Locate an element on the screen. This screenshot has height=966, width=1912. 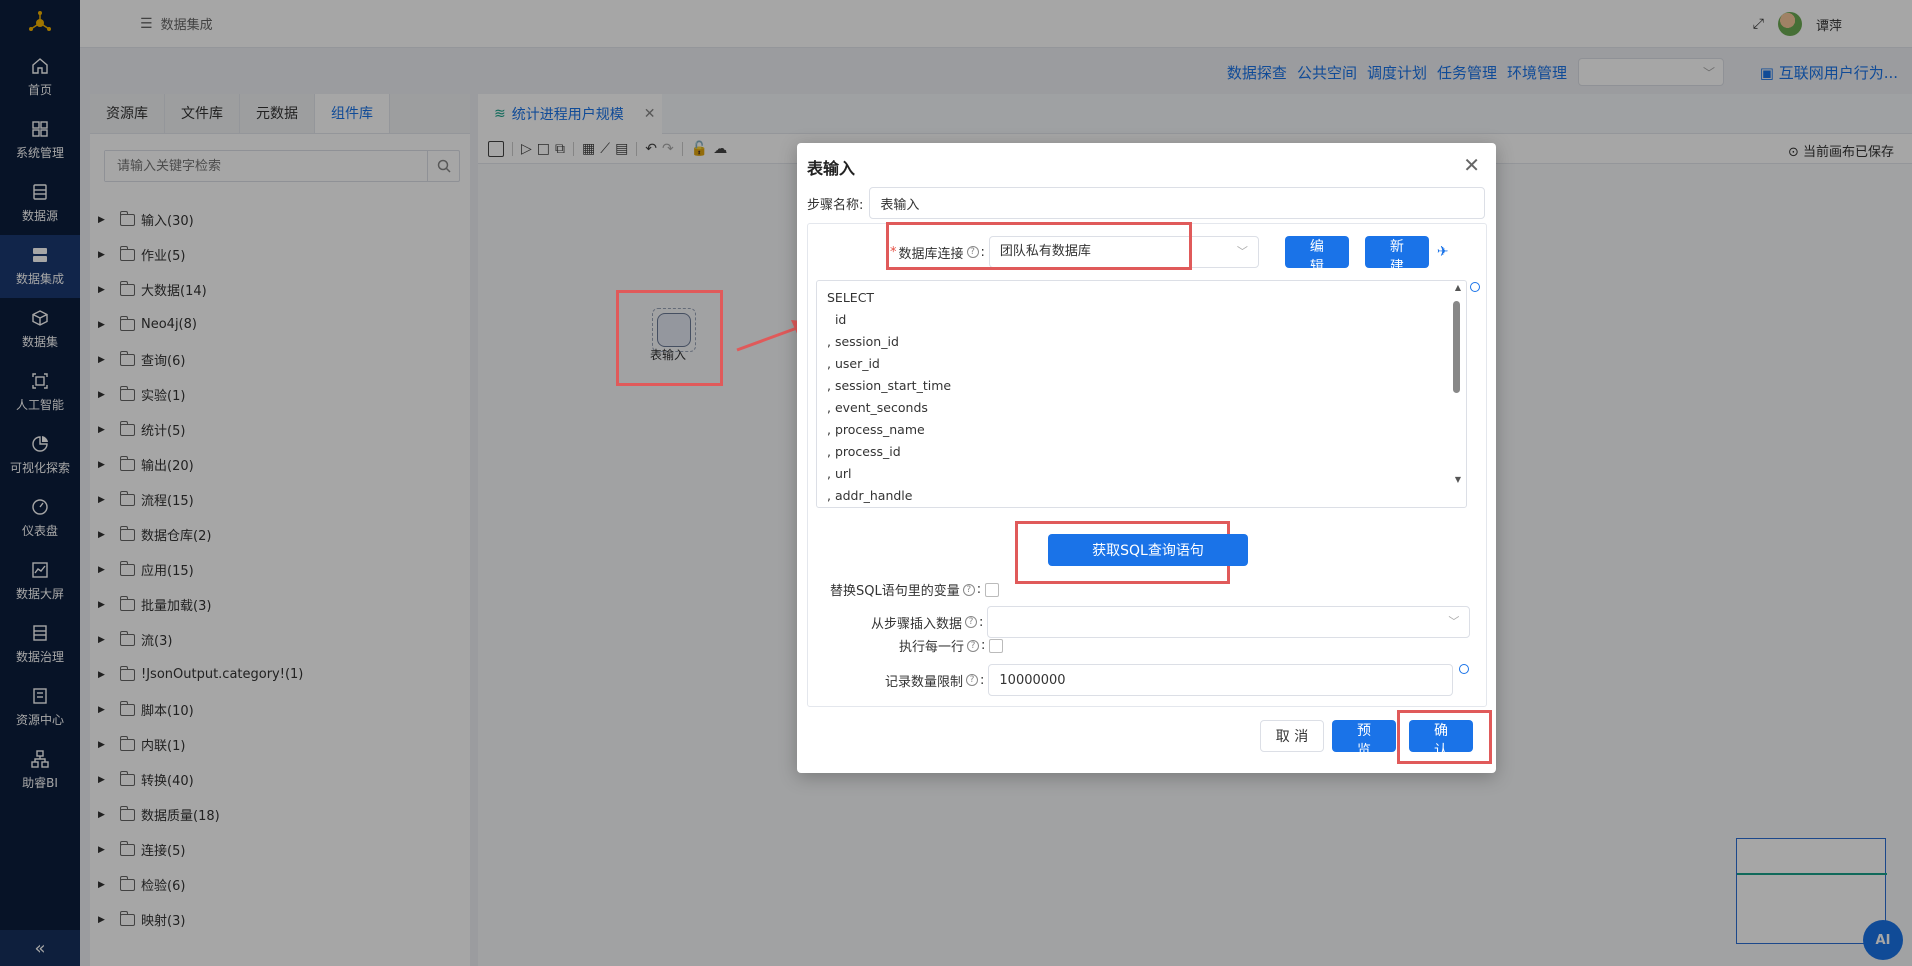
exec-each-row-checkbox is located at coordinates (996, 645).